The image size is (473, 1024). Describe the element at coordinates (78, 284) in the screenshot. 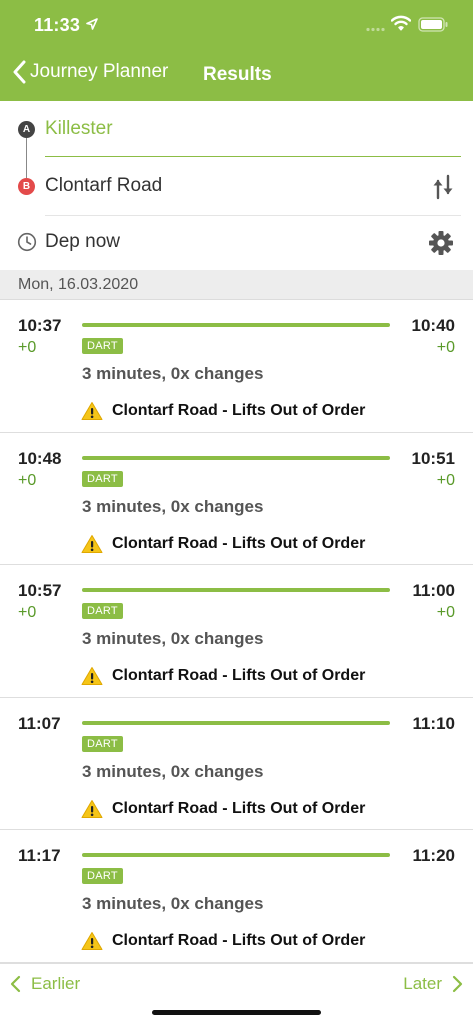

I see `date-label: Mon, 16.03.2020` at that location.